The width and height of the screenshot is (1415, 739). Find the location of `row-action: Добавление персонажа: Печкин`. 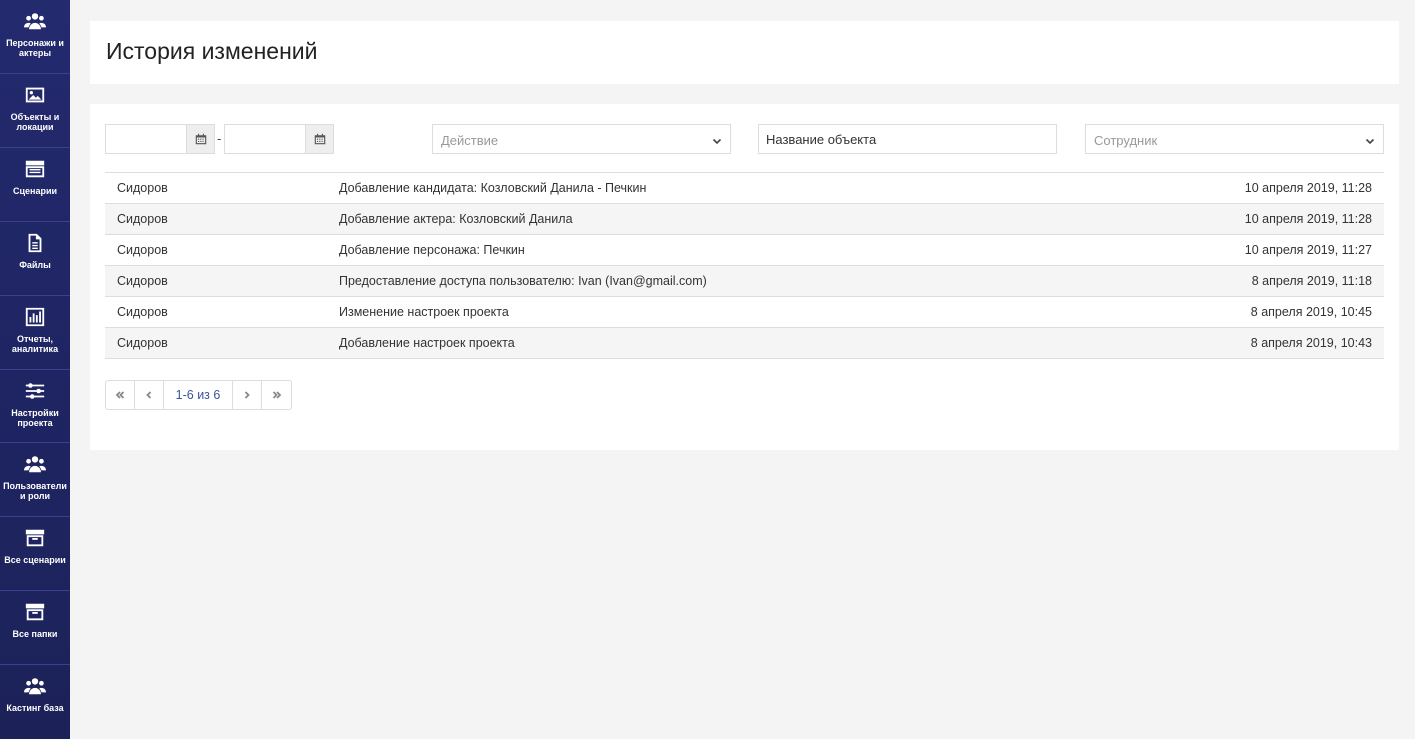

row-action: Добавление персонажа: Печкин is located at coordinates (432, 250).